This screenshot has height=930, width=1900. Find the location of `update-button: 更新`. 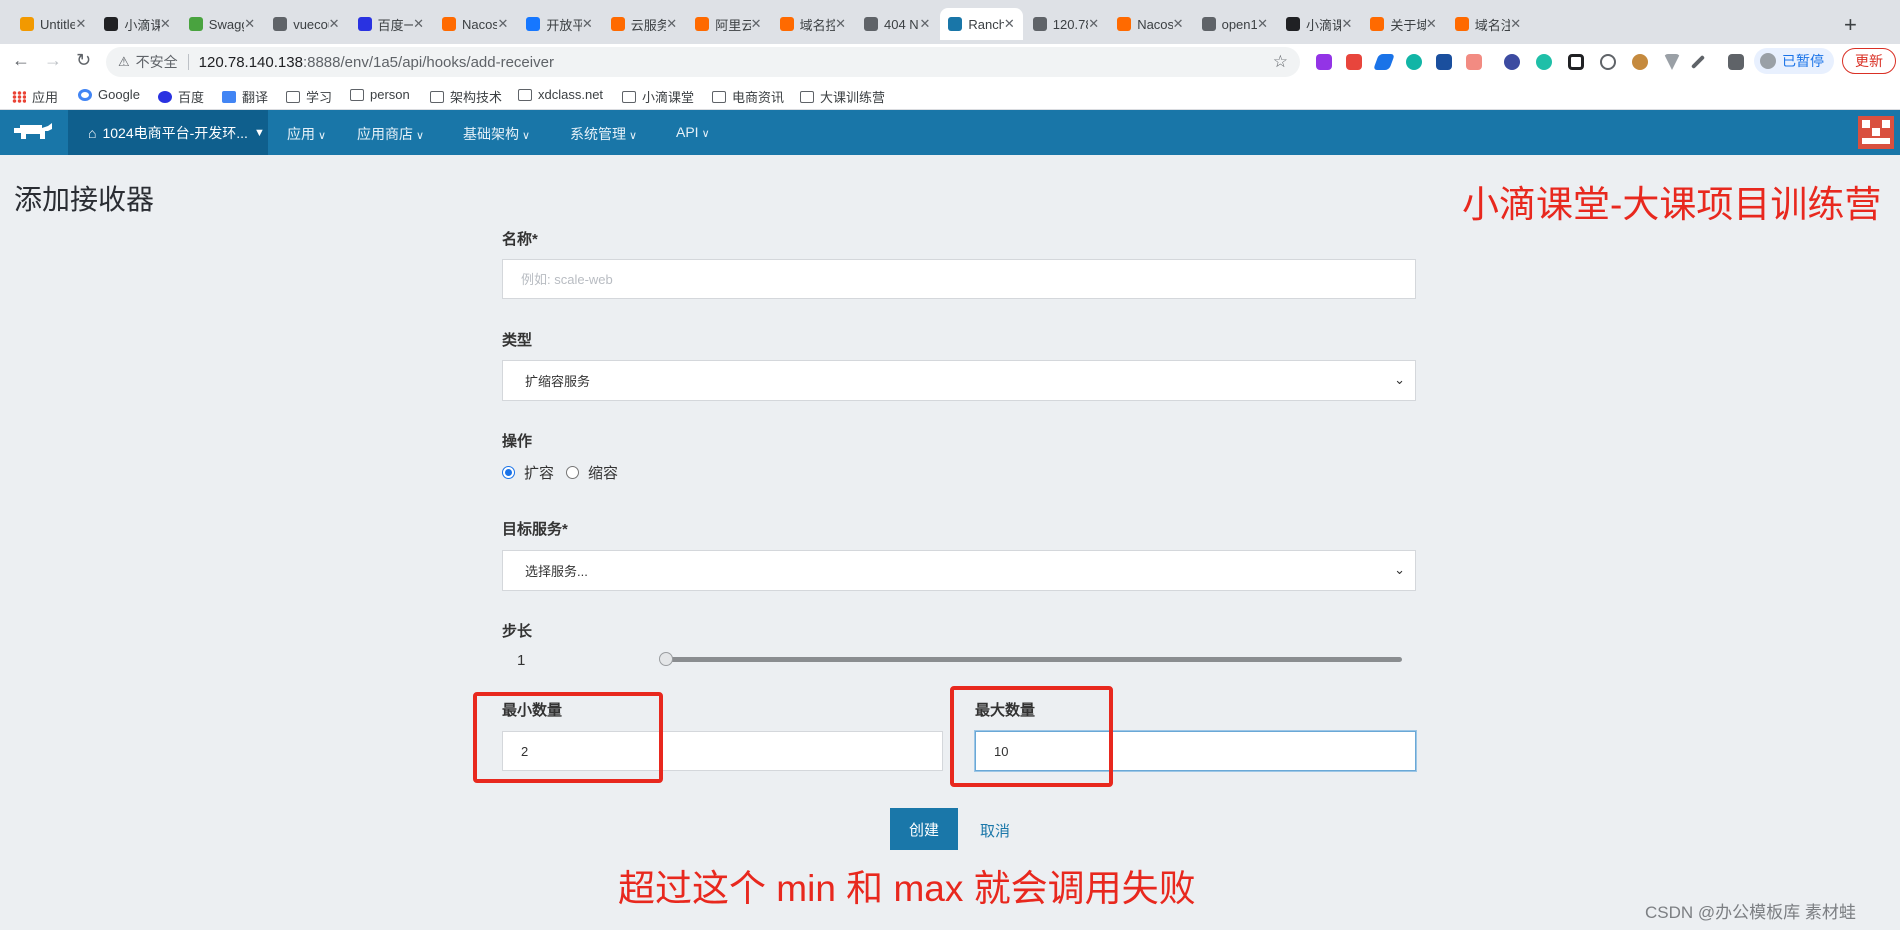

update-button: 更新 is located at coordinates (1869, 61).